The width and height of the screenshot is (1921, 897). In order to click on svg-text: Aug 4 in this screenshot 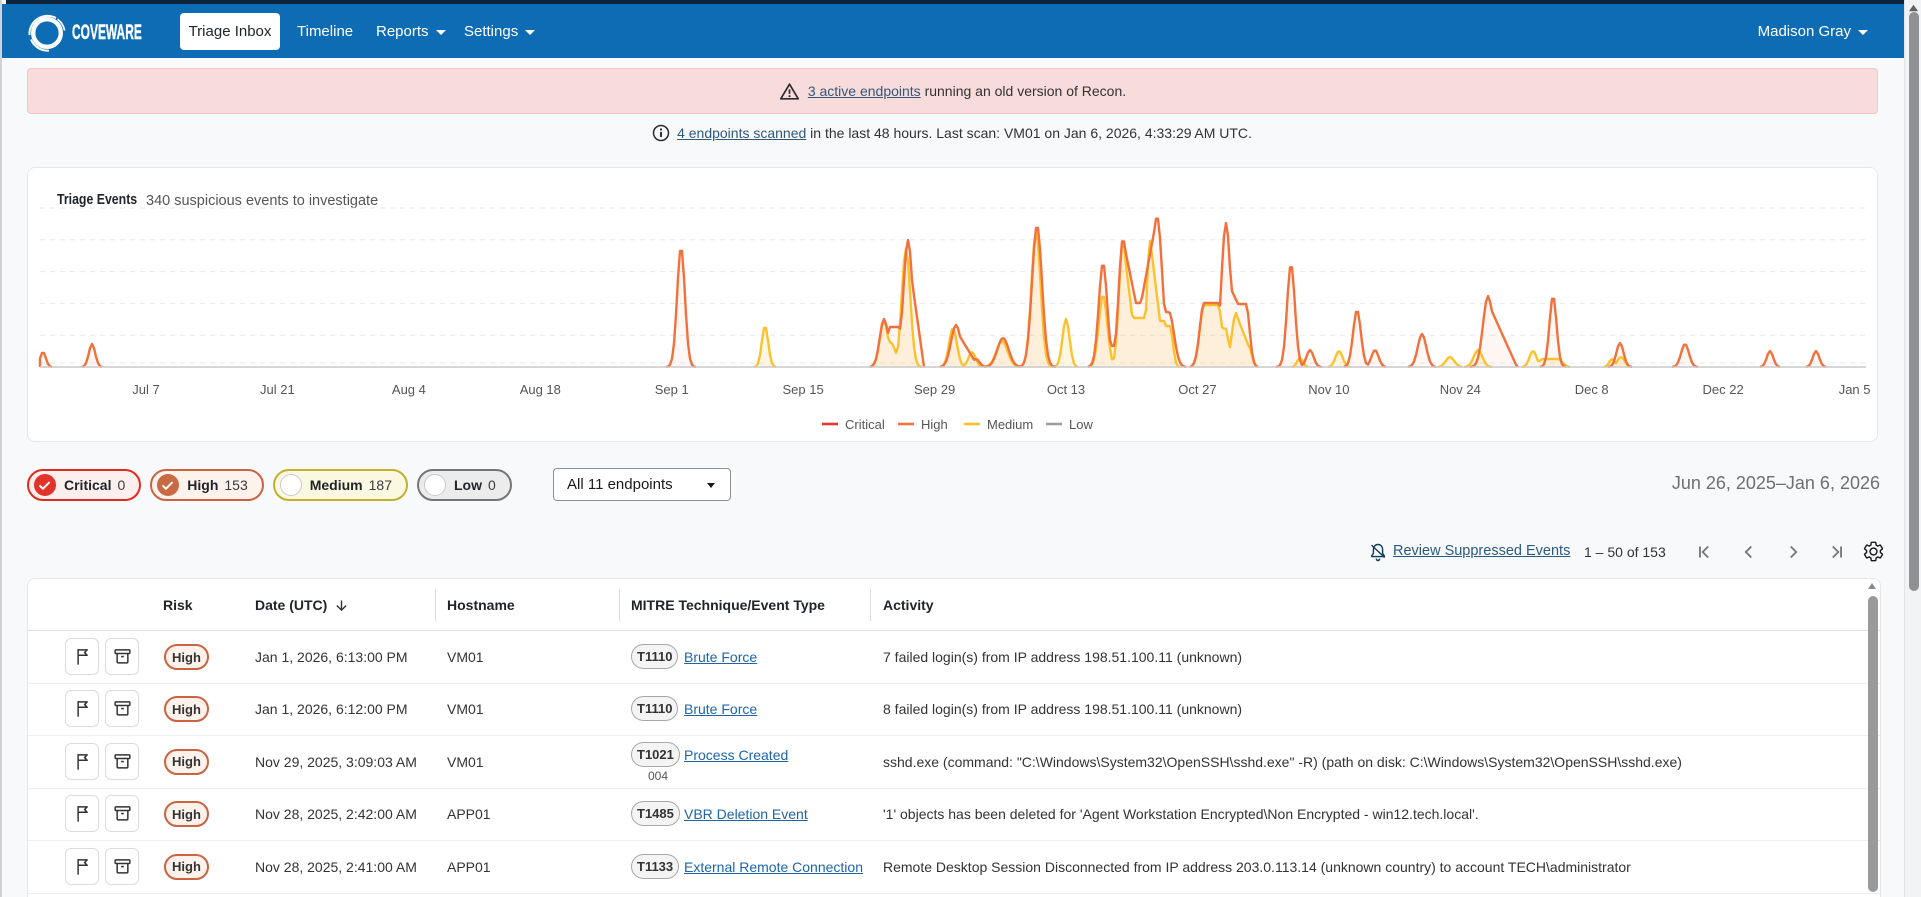, I will do `click(409, 389)`.